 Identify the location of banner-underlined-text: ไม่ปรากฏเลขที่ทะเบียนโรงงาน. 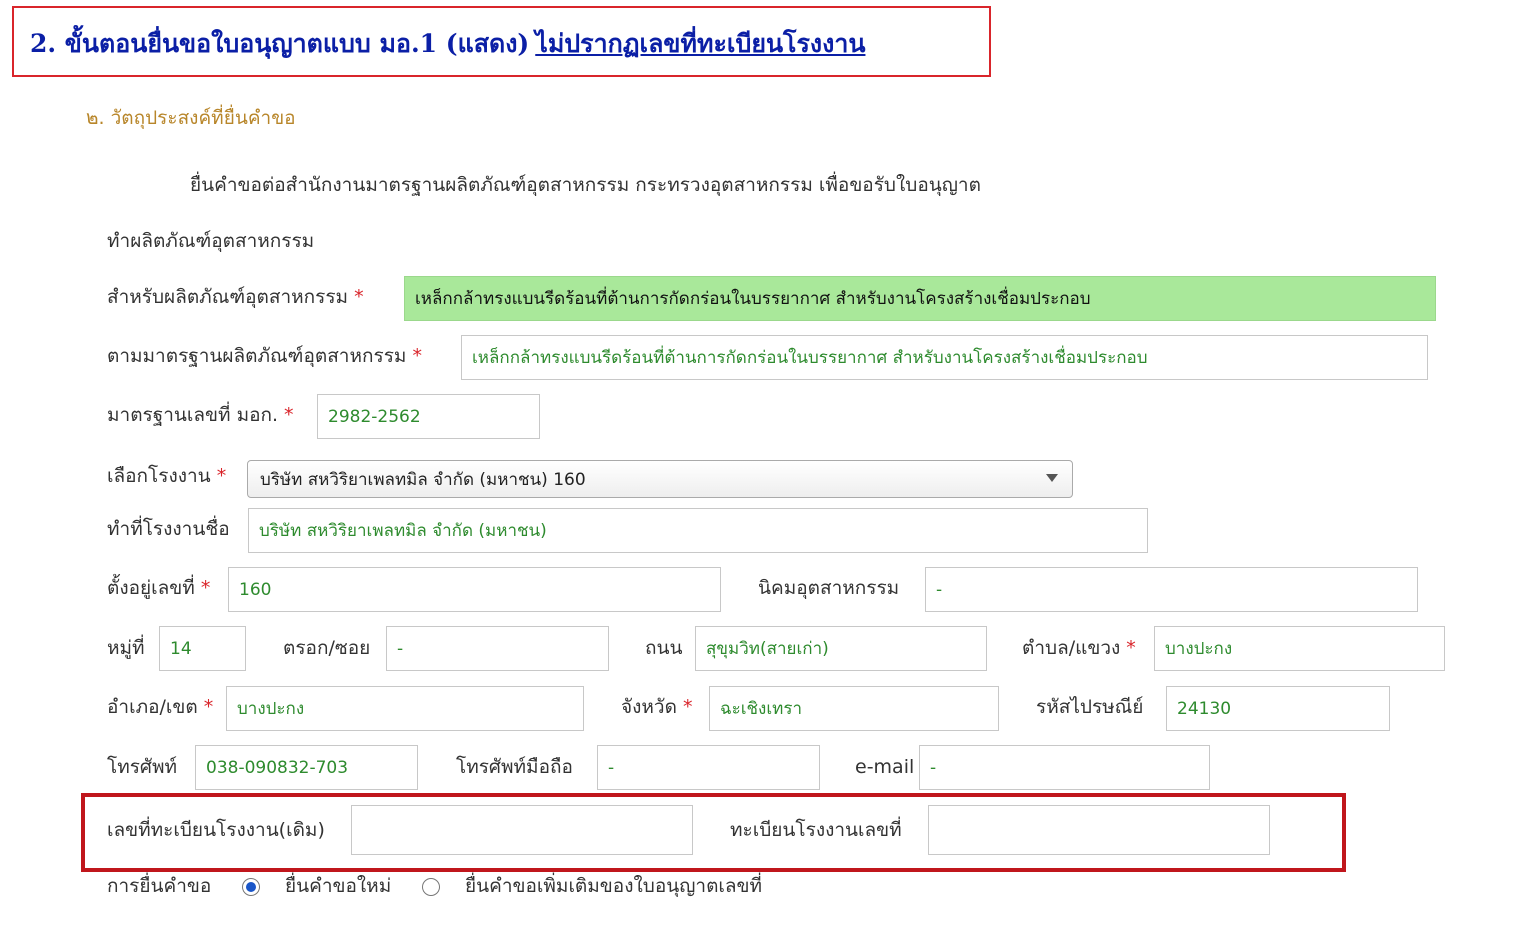
(700, 43).